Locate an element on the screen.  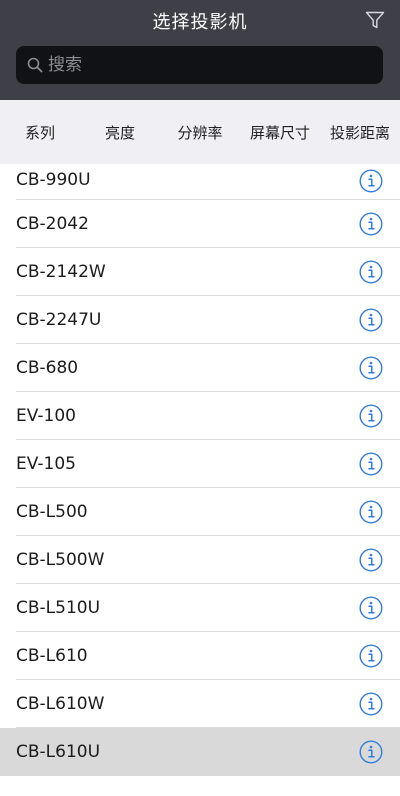
projector-model-label: CB-L500W is located at coordinates (60, 560).